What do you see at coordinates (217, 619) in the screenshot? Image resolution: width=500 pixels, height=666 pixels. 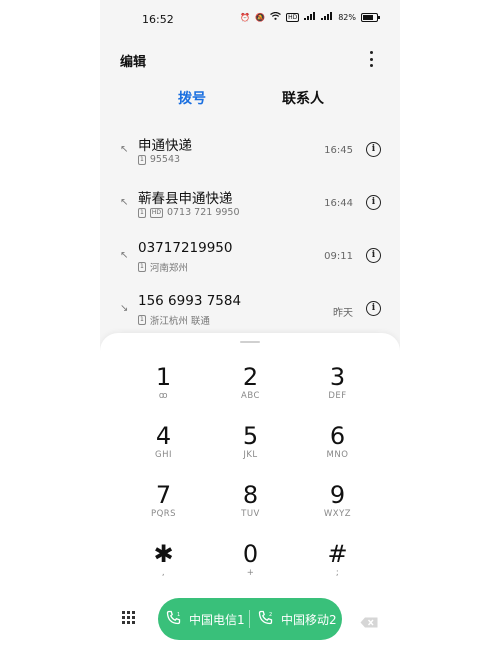 I see `call-sim1-label: 中国电信1` at bounding box center [217, 619].